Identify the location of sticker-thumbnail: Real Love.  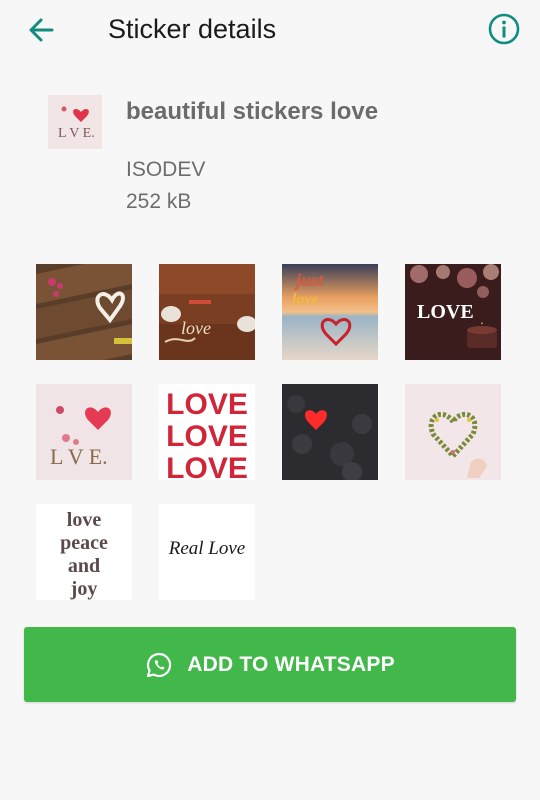
(207, 552).